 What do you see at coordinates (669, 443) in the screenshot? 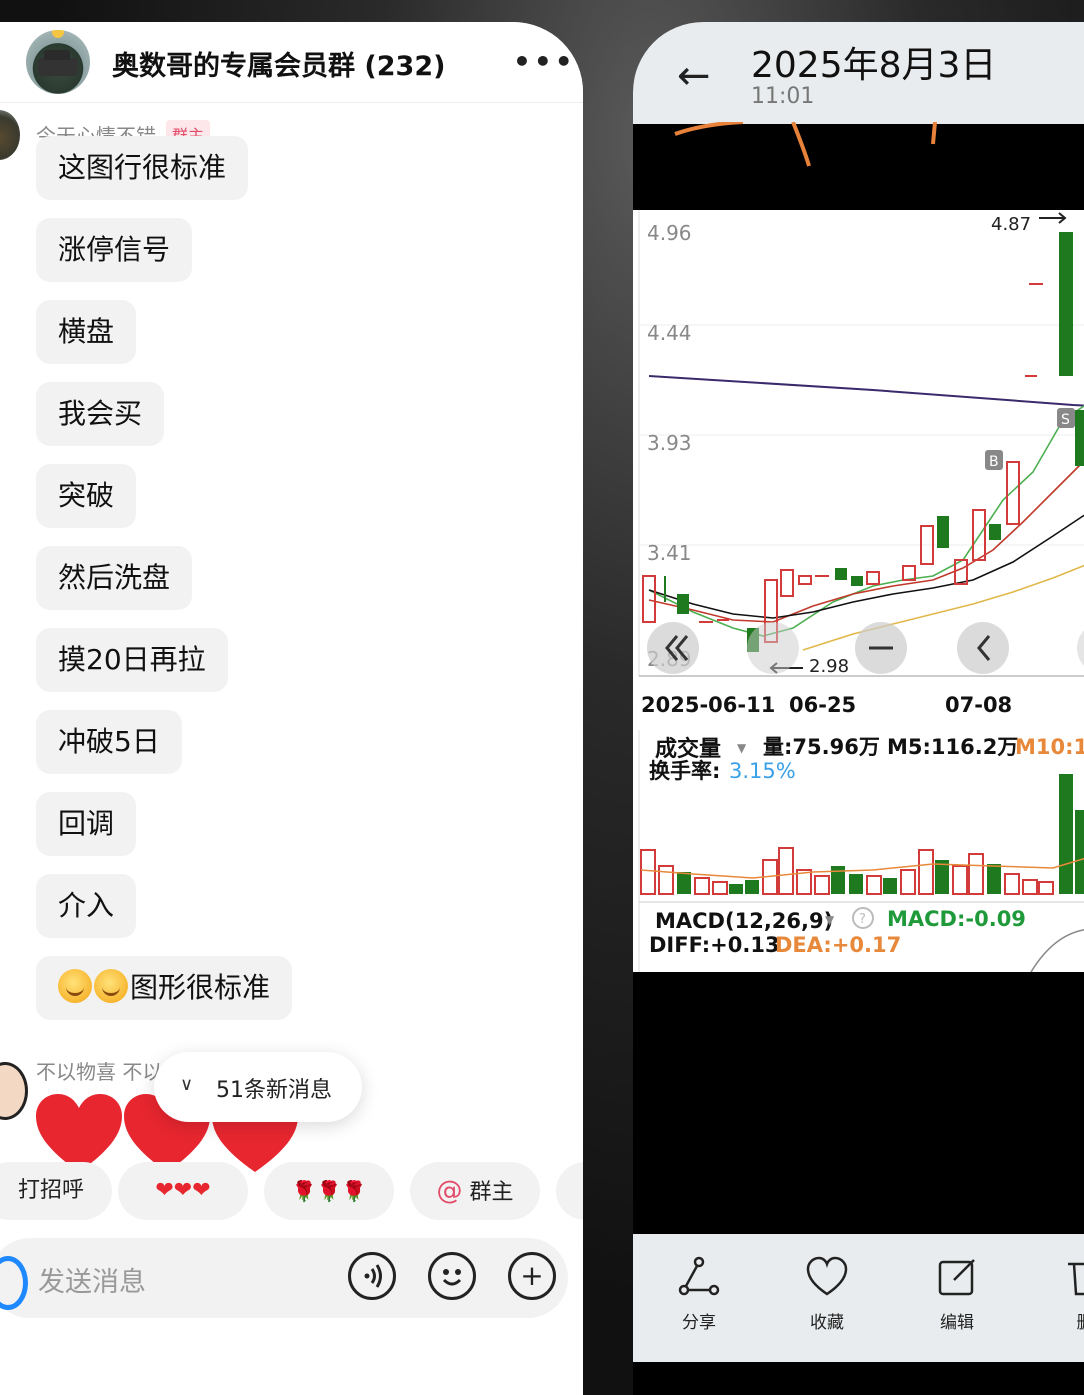
I see `price-tick: 3.93` at bounding box center [669, 443].